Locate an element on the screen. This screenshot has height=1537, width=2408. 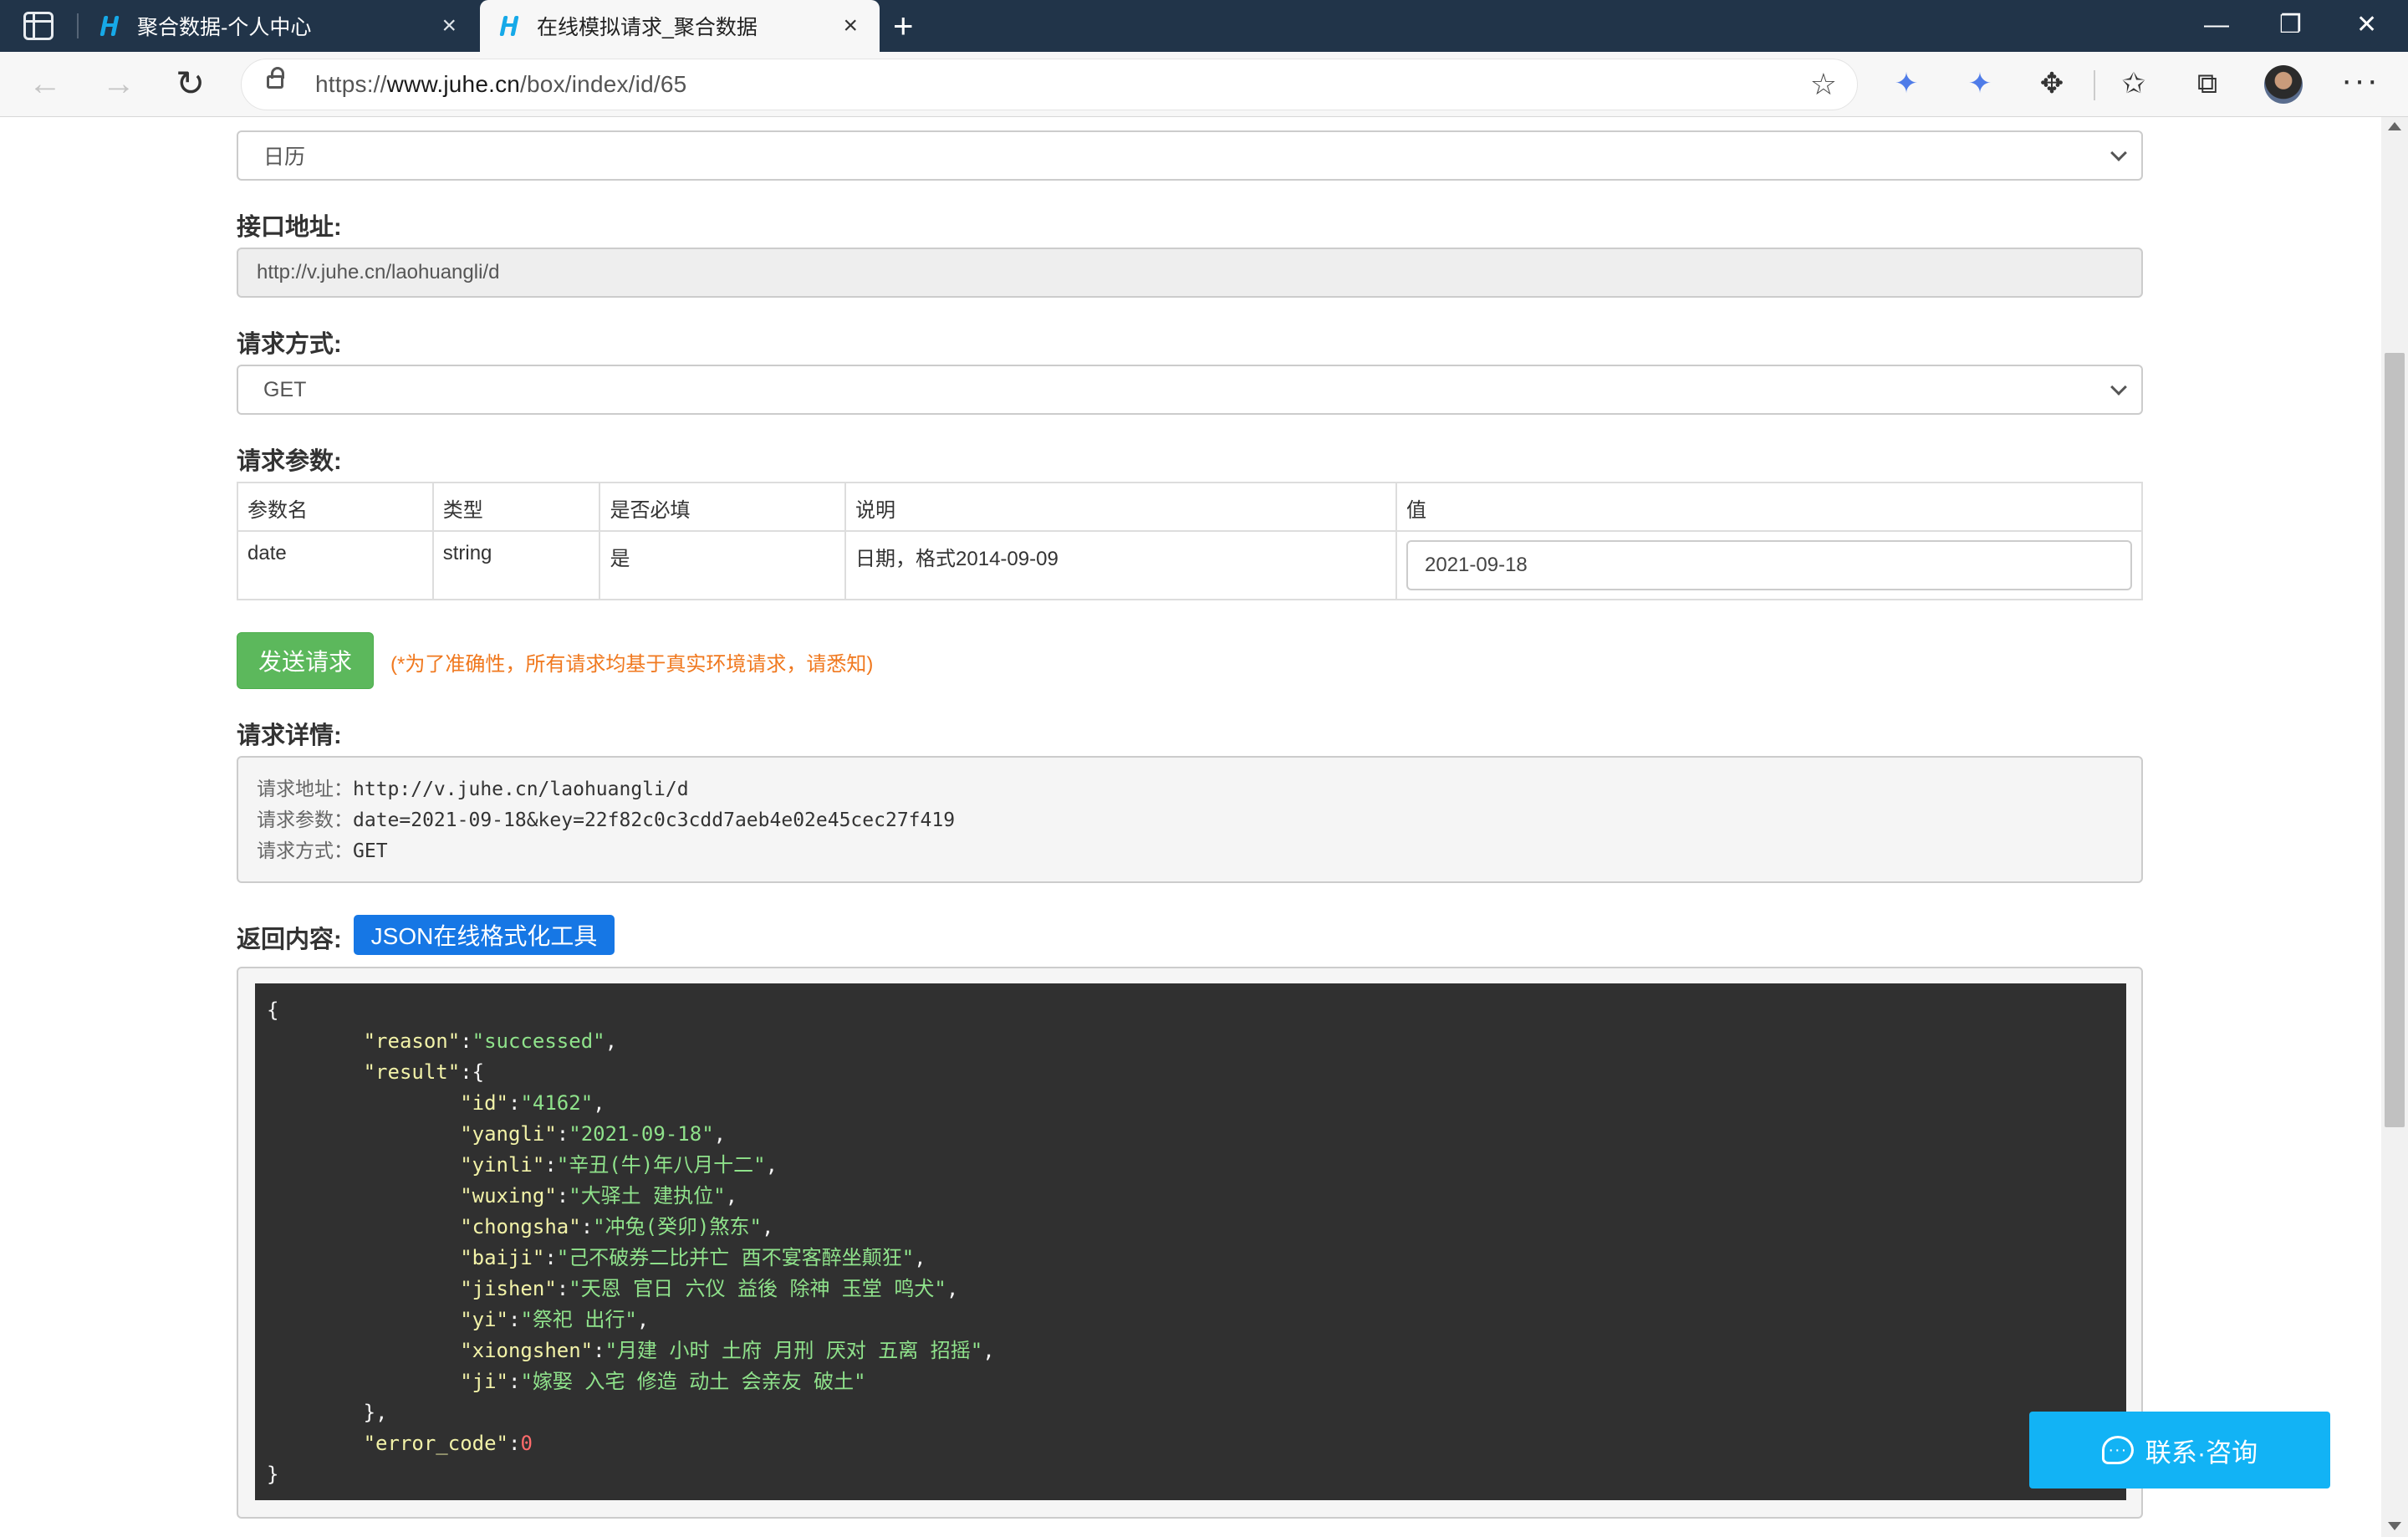
minimize-icon: — is located at coordinates (2217, 25).